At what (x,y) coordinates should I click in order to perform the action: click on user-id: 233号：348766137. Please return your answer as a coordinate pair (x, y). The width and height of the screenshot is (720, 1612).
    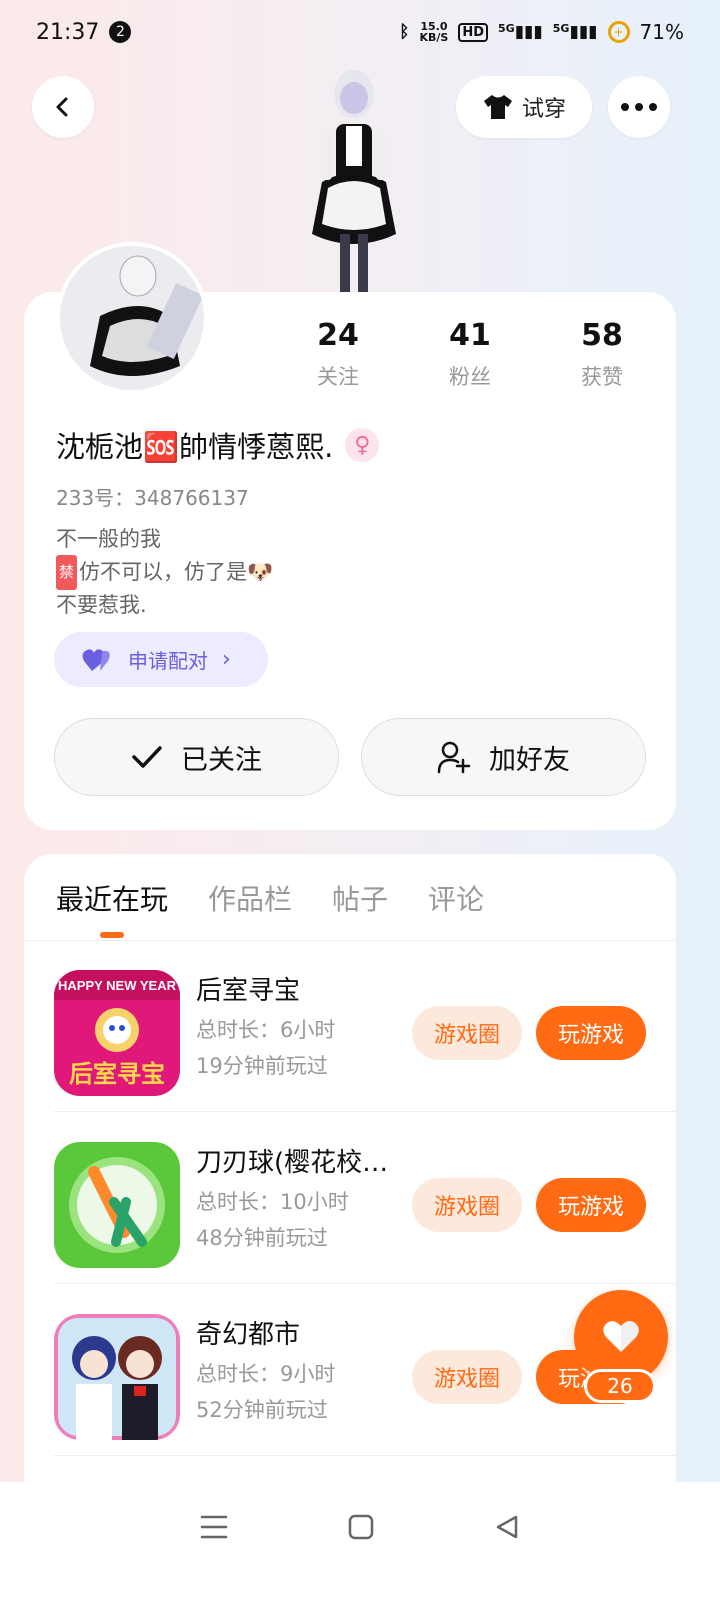
    Looking at the image, I should click on (152, 498).